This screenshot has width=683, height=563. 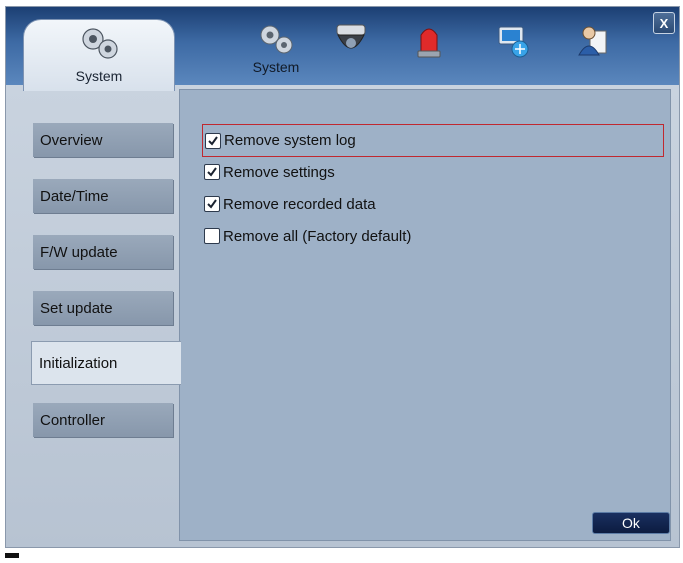 What do you see at coordinates (299, 204) in the screenshot?
I see `option-label: Remove recorded data` at bounding box center [299, 204].